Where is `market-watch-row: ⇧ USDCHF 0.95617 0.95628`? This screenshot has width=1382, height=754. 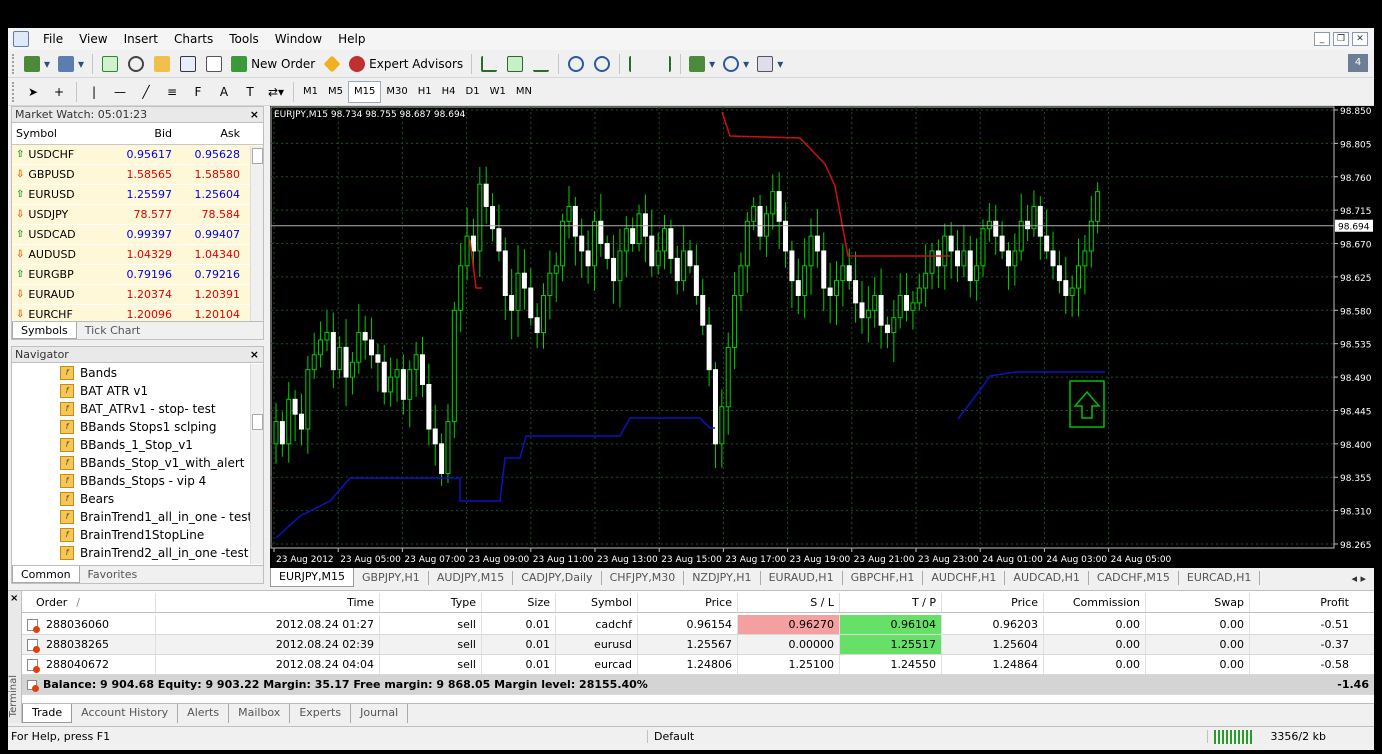 market-watch-row: ⇧ USDCHF 0.95617 0.95628 is located at coordinates (137, 155).